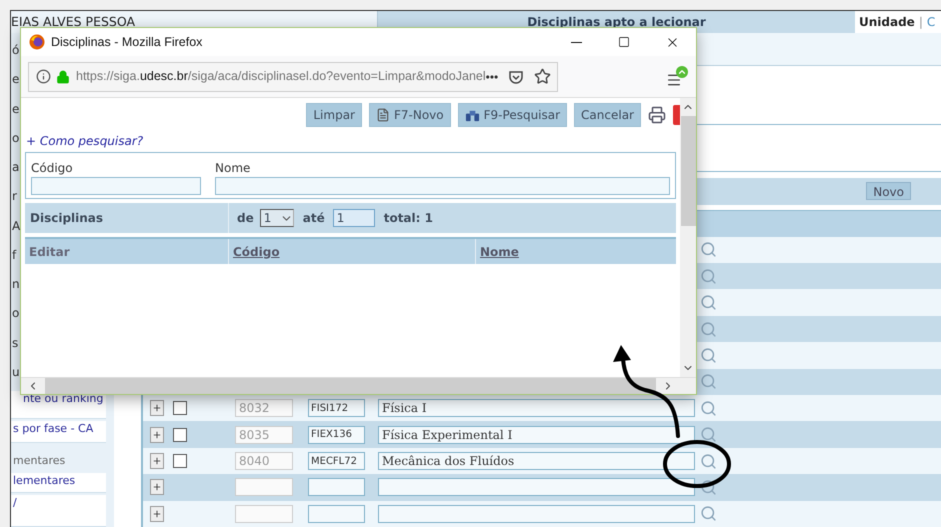 The image size is (941, 527). Describe the element at coordinates (513, 115) in the screenshot. I see `toolbar-button: F9-Pesquisar` at that location.